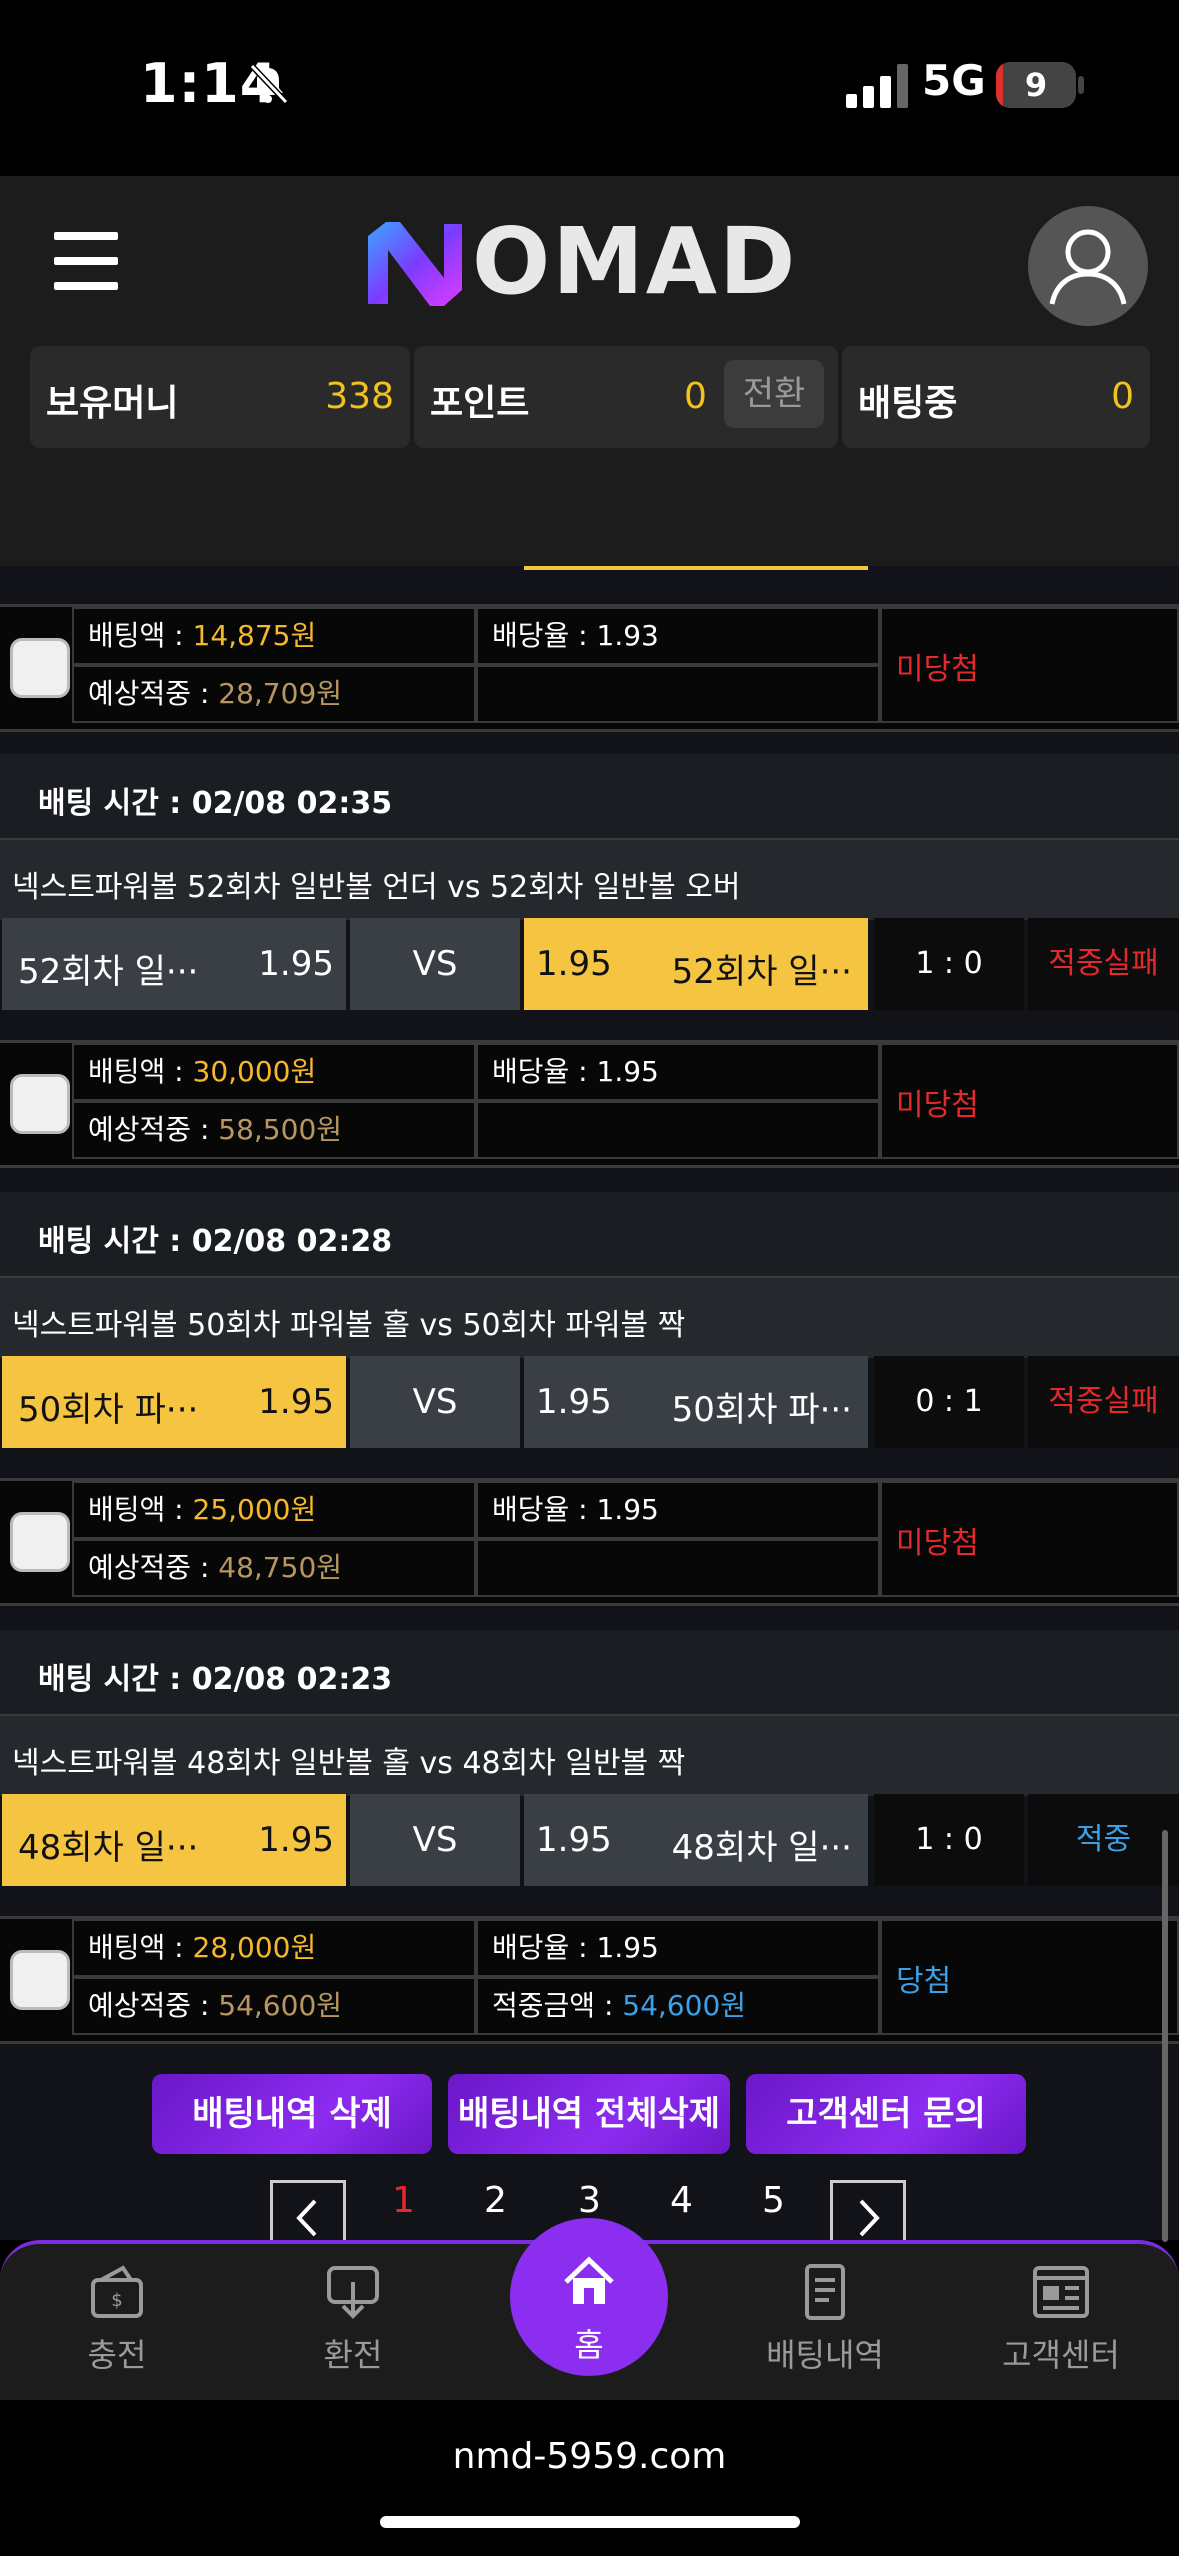  Describe the element at coordinates (589, 2297) in the screenshot. I see `nav-home: 홈` at that location.